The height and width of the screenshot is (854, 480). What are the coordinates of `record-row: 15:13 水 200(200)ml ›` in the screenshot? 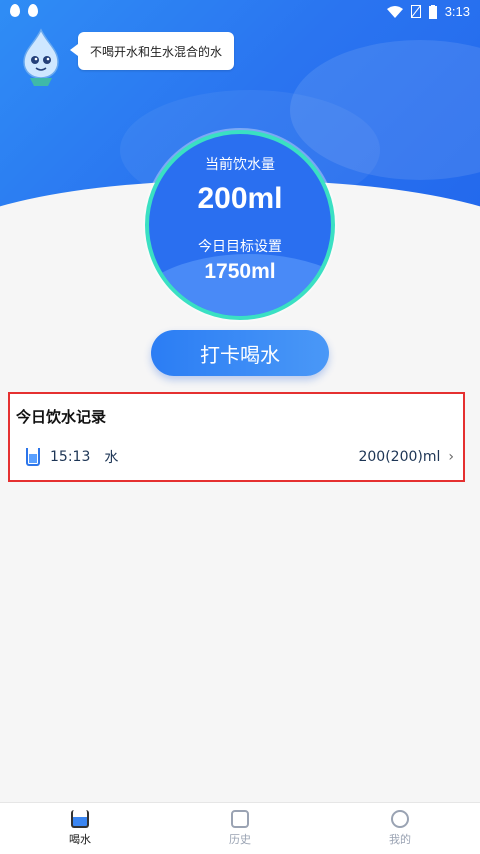 It's located at (240, 457).